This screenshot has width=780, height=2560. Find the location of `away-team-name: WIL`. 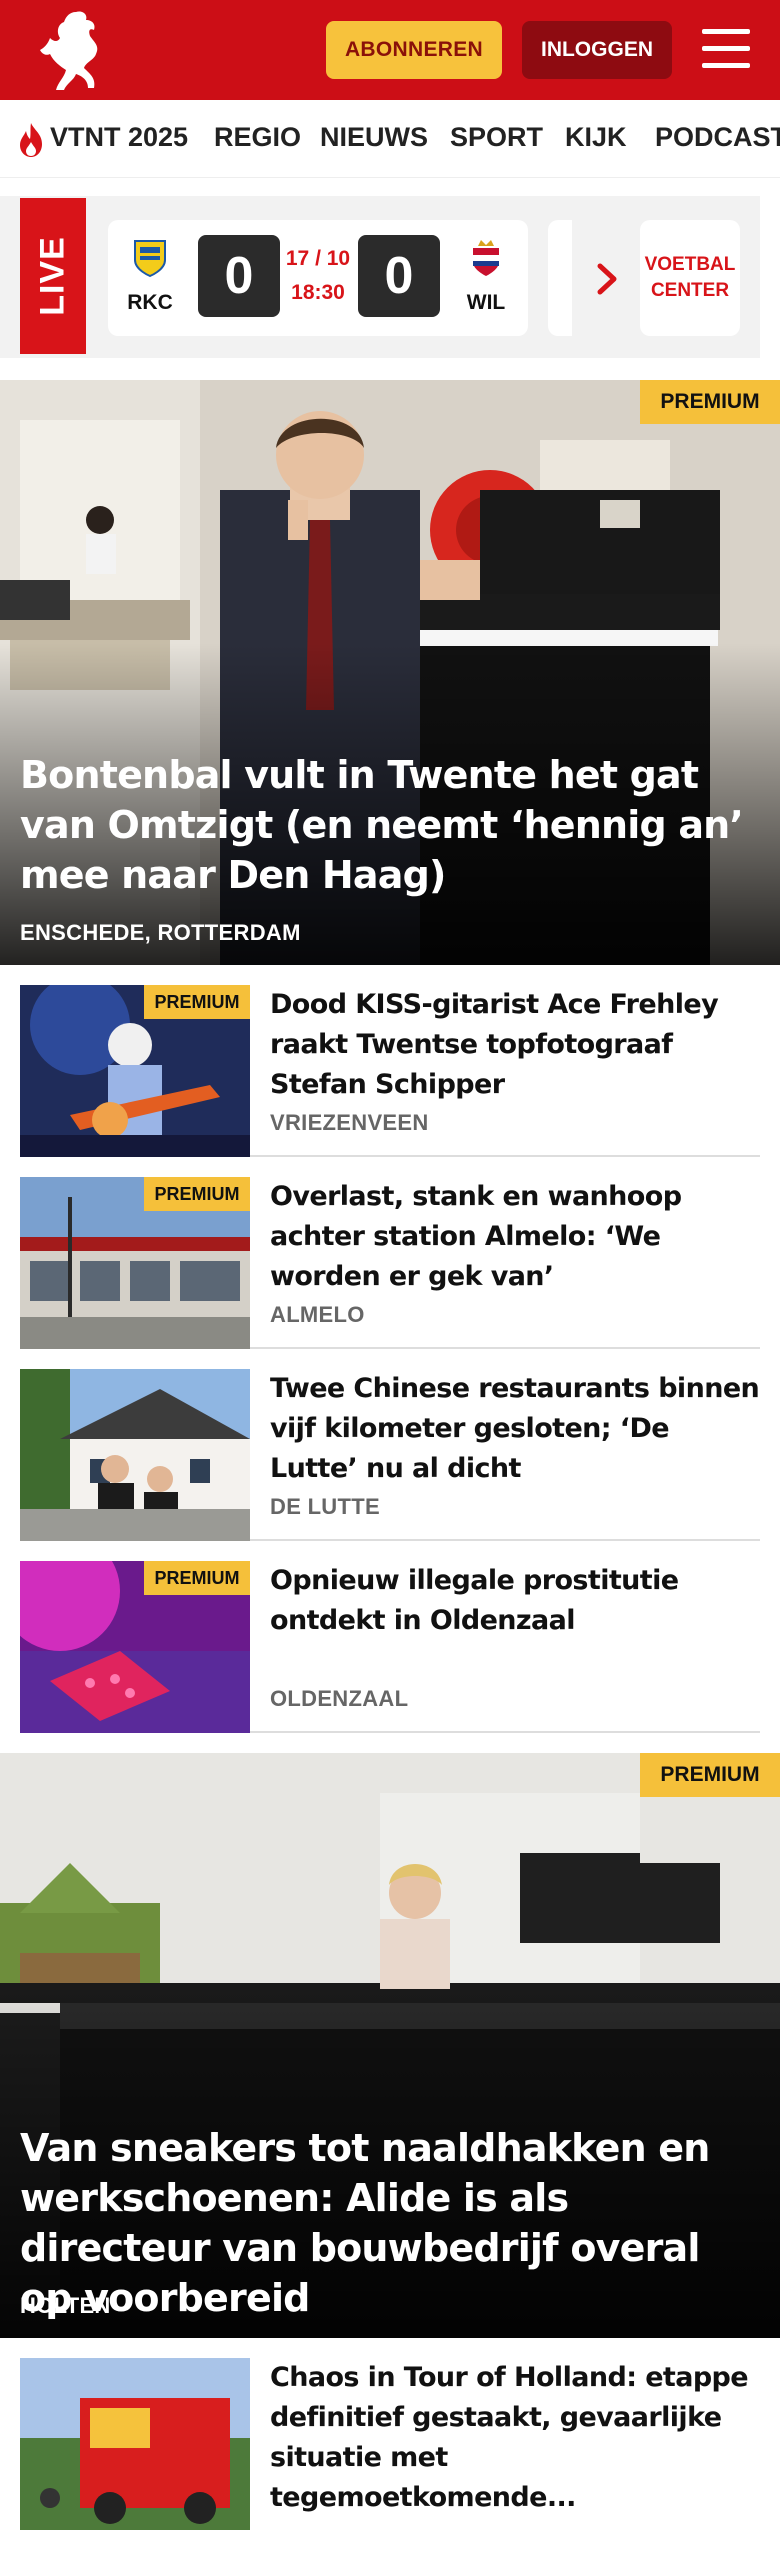

away-team-name: WIL is located at coordinates (486, 302).